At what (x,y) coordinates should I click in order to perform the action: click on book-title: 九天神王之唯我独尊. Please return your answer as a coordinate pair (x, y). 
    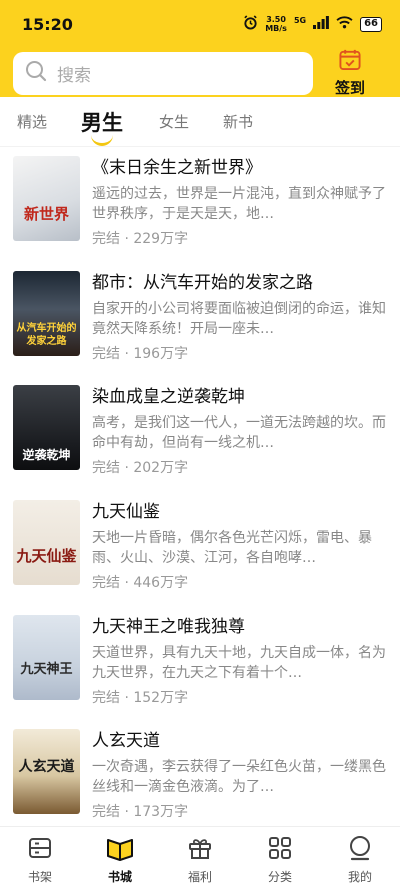
    Looking at the image, I should click on (168, 626).